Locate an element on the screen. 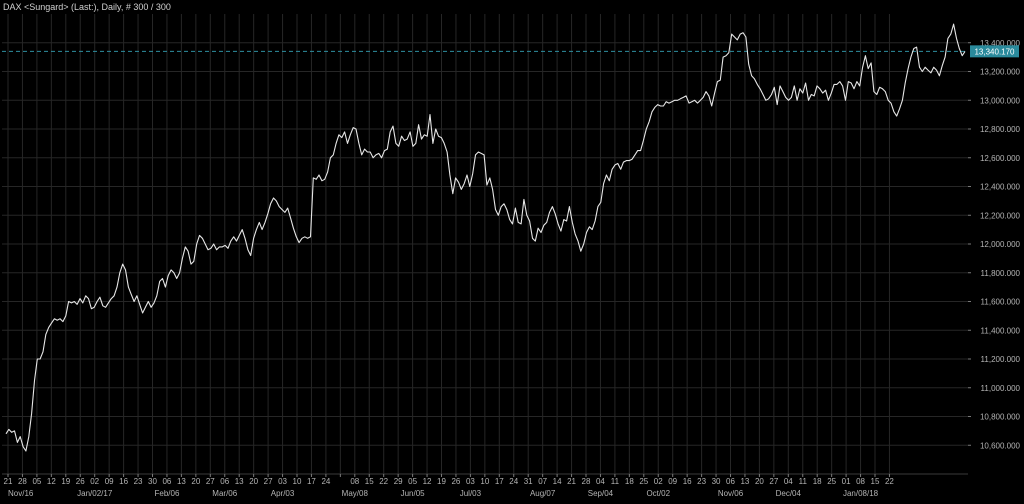 This screenshot has height=504, width=1024. x-month-label: Nov/06 is located at coordinates (731, 493).